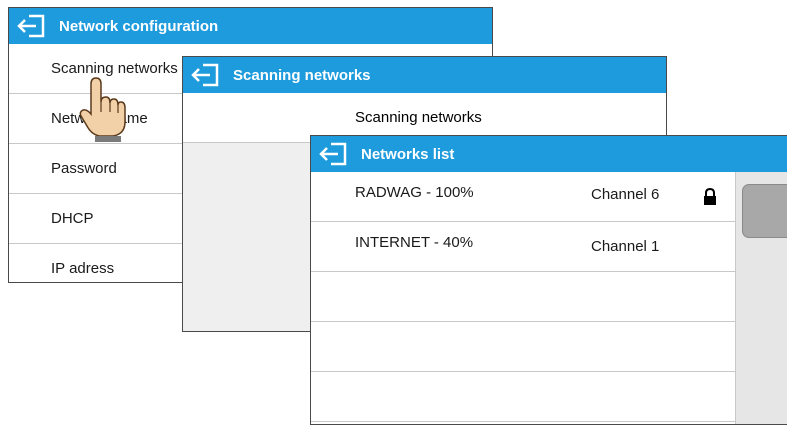 This screenshot has width=787, height=425. What do you see at coordinates (250, 26) in the screenshot?
I see `titlebar: Network configuration` at bounding box center [250, 26].